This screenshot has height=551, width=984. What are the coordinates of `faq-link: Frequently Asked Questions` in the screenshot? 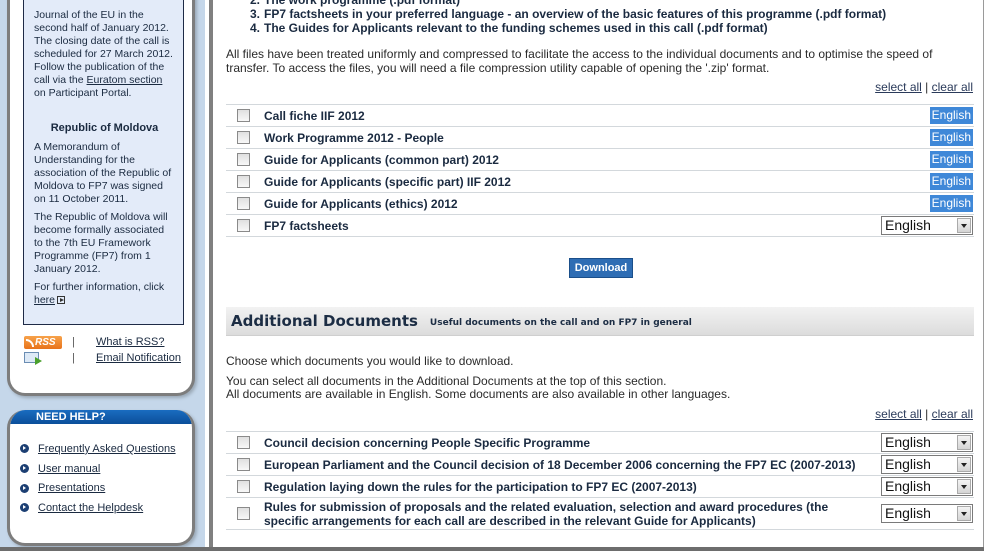 It's located at (107, 449).